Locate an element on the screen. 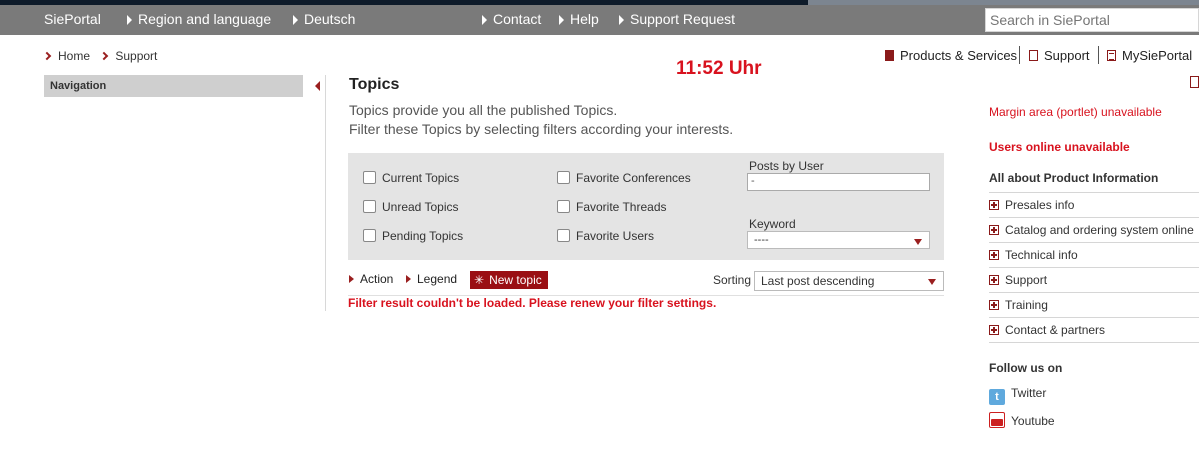 The height and width of the screenshot is (459, 1199). search-input is located at coordinates (1092, 20).